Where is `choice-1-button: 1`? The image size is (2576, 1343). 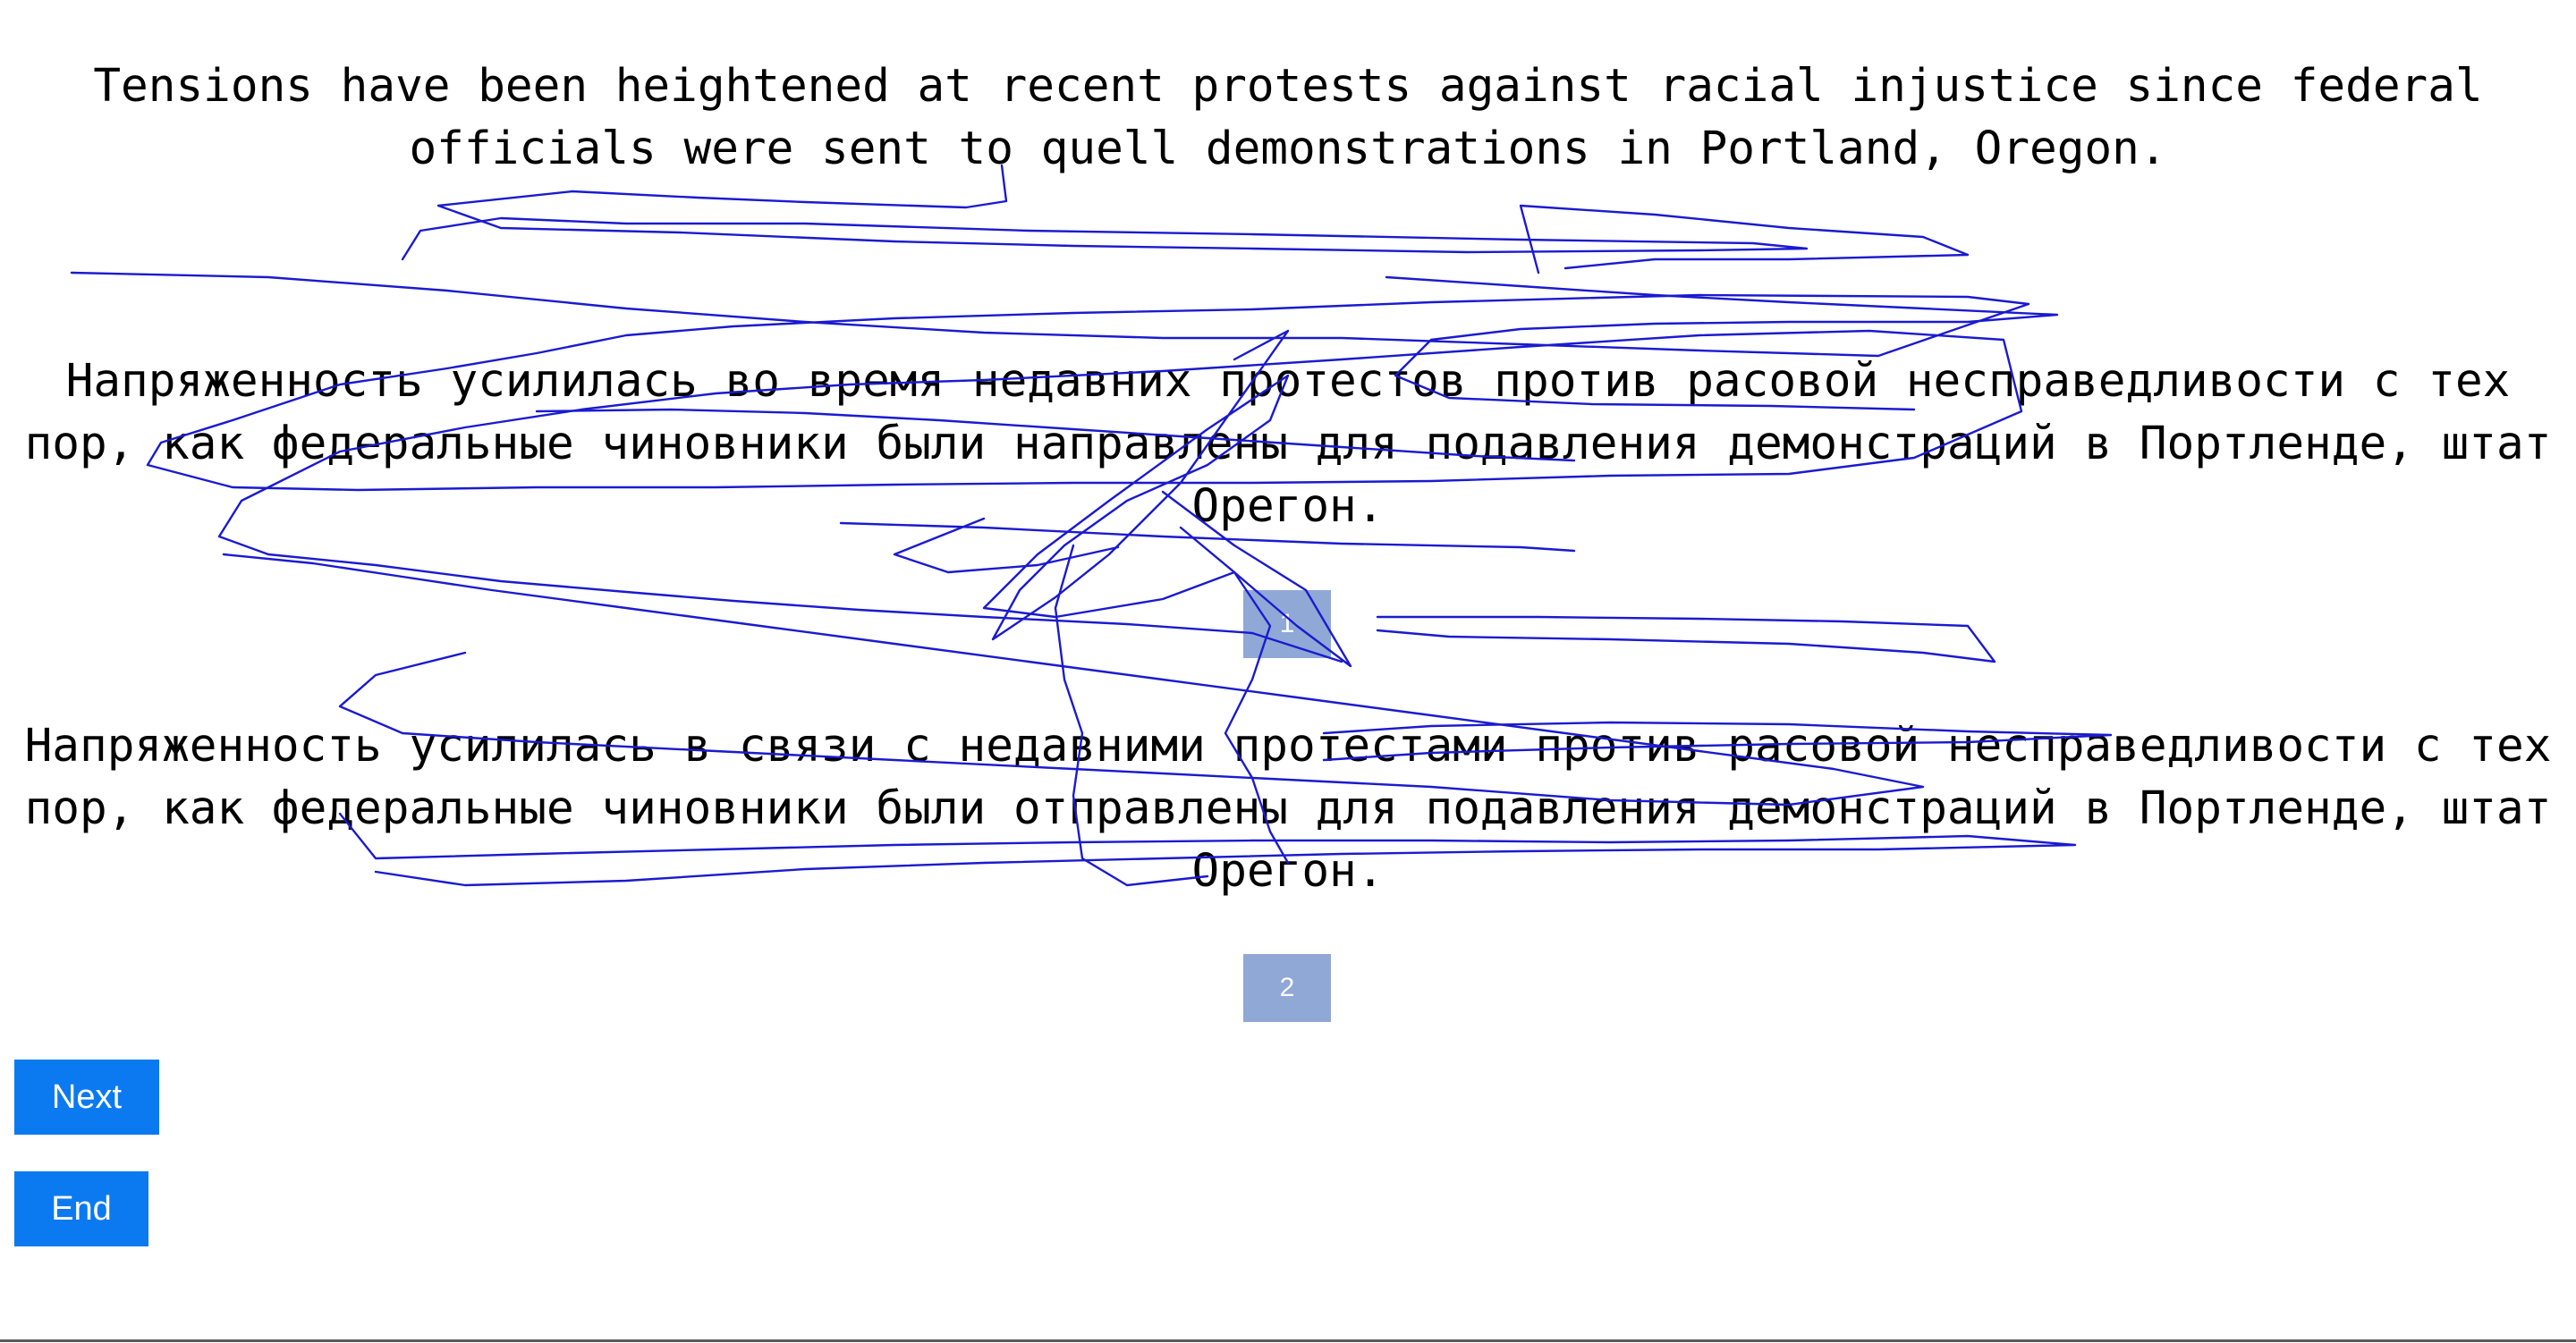 choice-1-button: 1 is located at coordinates (1287, 624).